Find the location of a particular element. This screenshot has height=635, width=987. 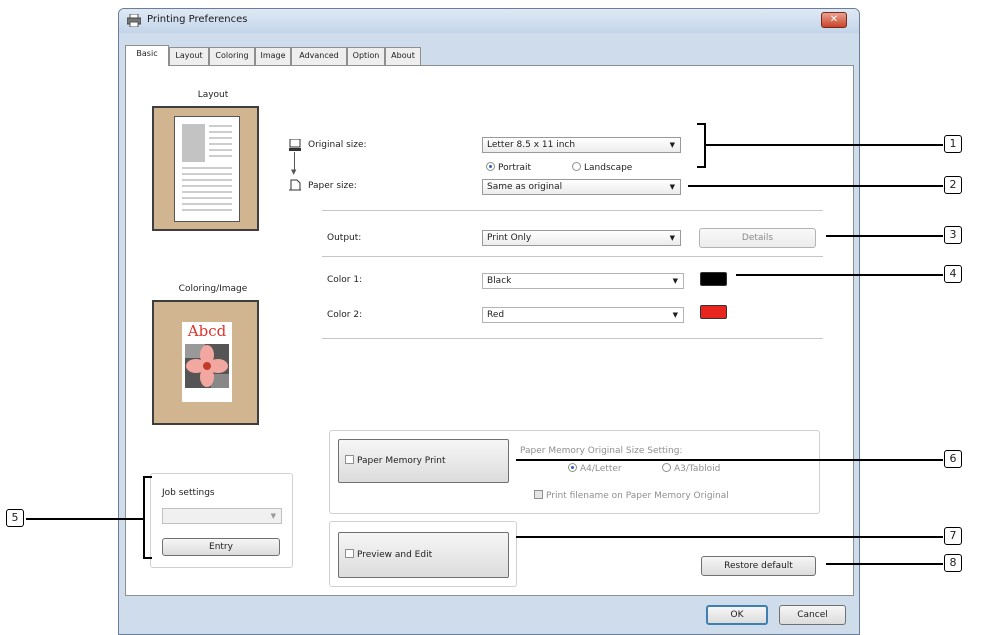

monitor-icon is located at coordinates (295, 145).